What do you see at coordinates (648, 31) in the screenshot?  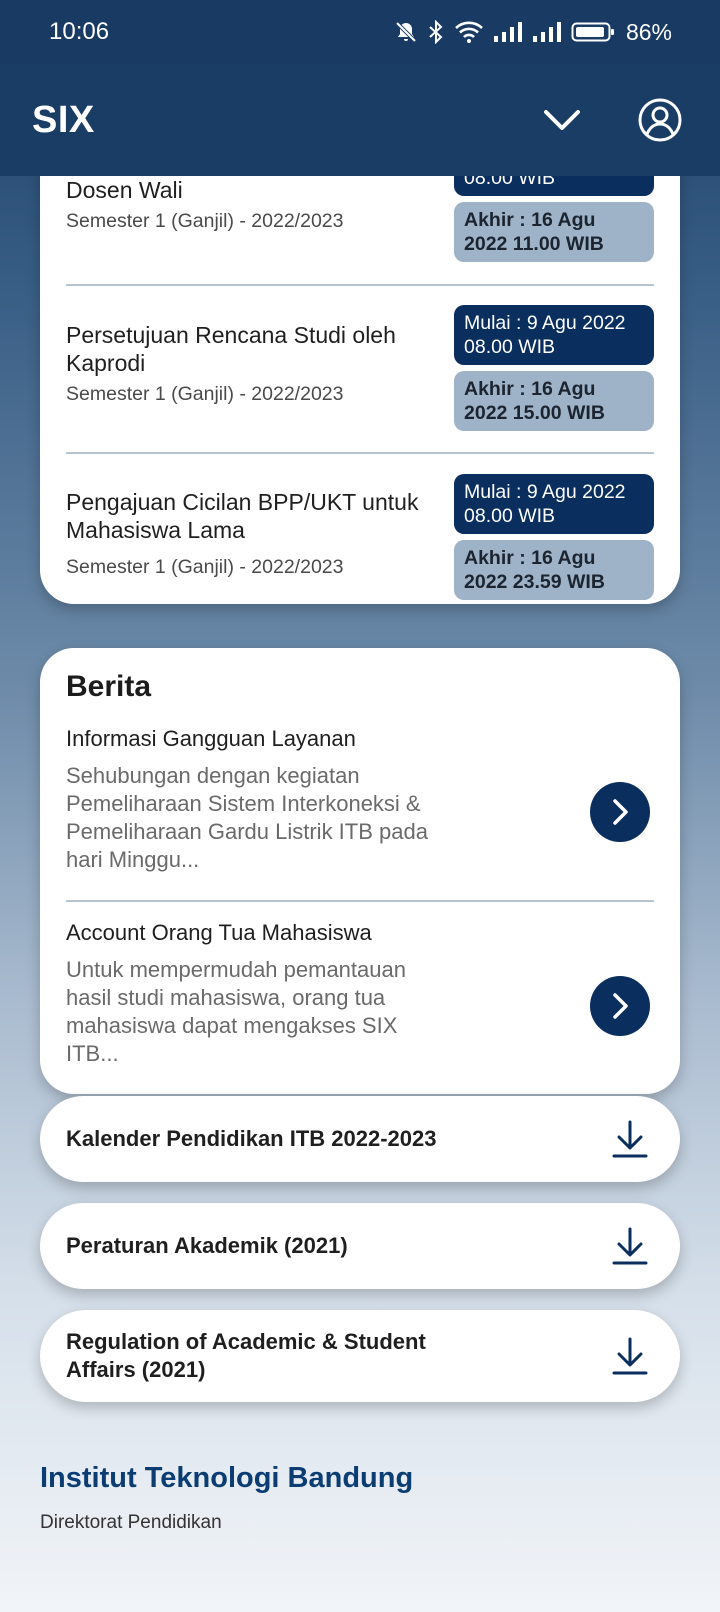 I see `battery-percent: 86%` at bounding box center [648, 31].